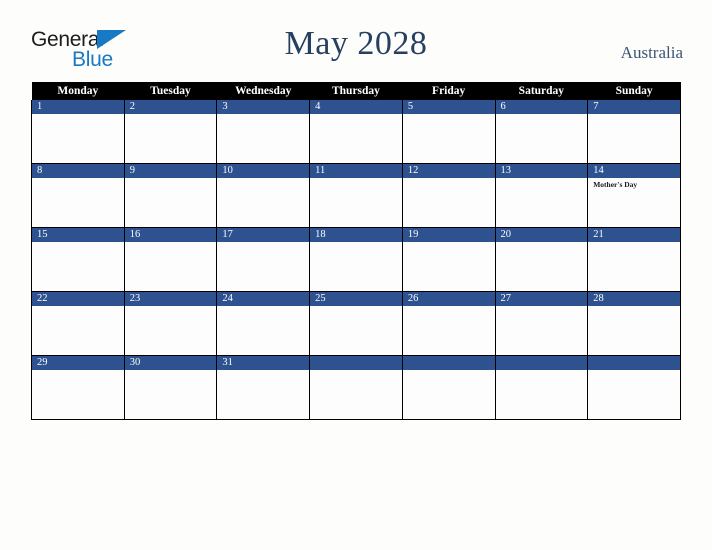 This screenshot has width=712, height=550. I want to click on day-number: 29, so click(78, 363).